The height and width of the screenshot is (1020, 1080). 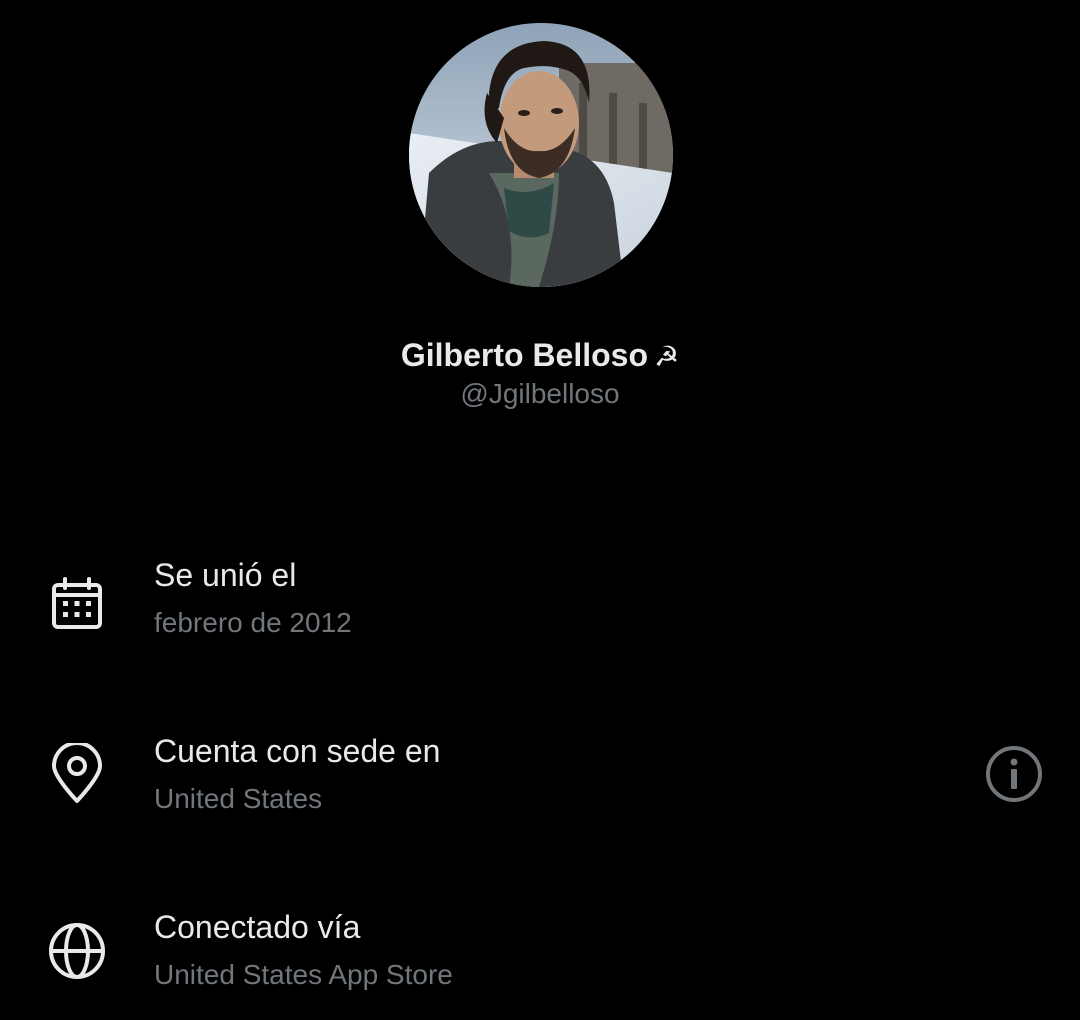 What do you see at coordinates (77, 603) in the screenshot?
I see `calendar-icon` at bounding box center [77, 603].